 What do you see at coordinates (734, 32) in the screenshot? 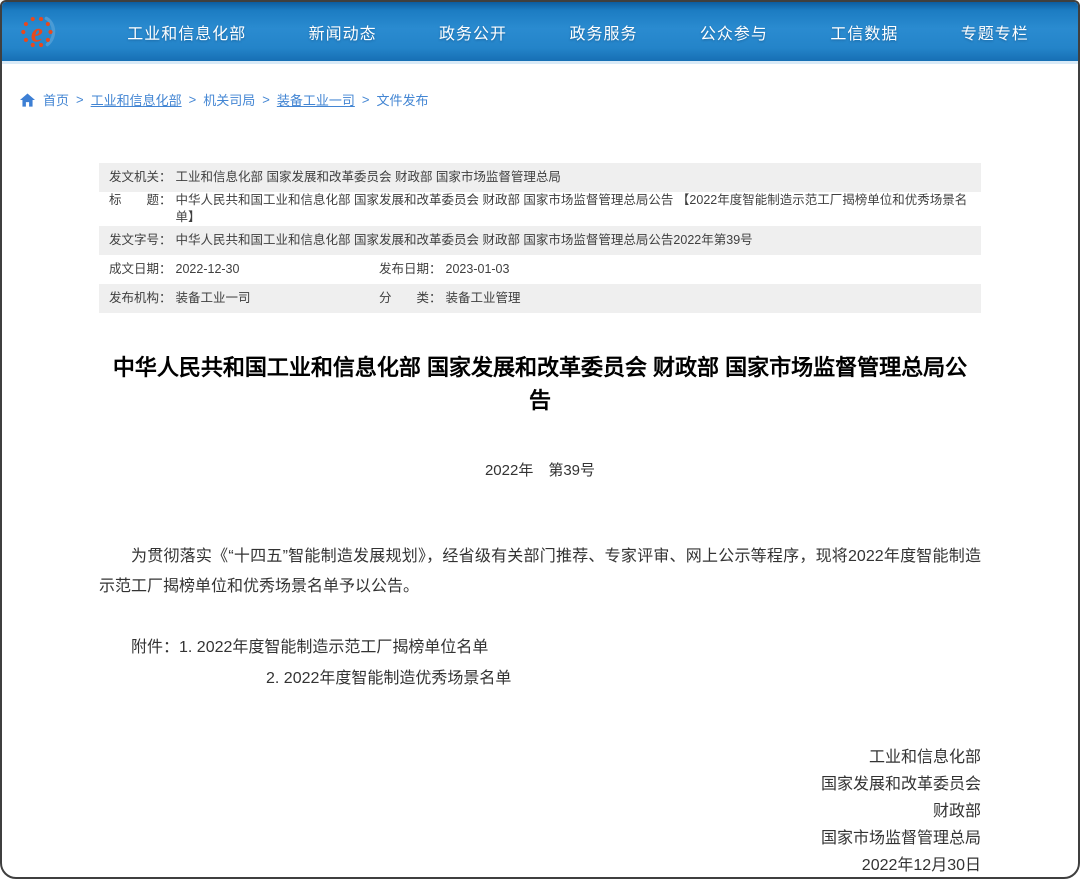
I see `nav-item-public: 公众参与` at bounding box center [734, 32].